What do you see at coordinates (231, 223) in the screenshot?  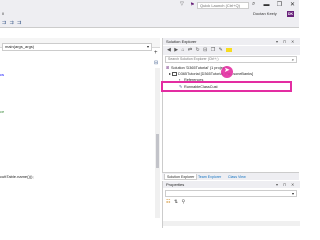 I see `properties-scrollbar` at bounding box center [231, 223].